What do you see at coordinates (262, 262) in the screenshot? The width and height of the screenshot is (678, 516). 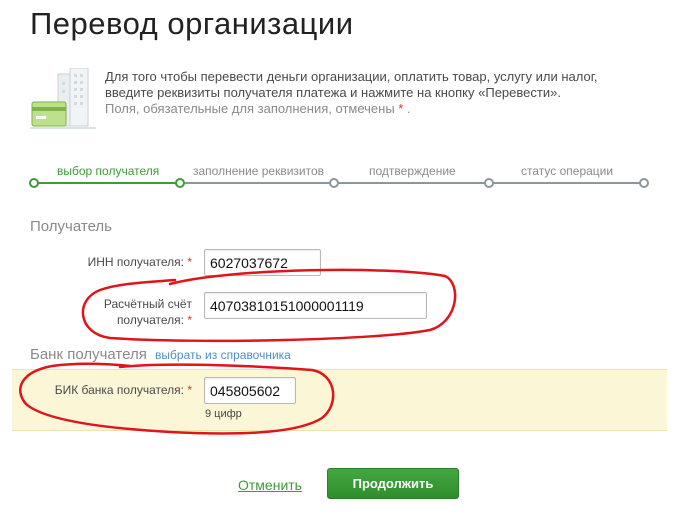 I see `inn-input` at bounding box center [262, 262].